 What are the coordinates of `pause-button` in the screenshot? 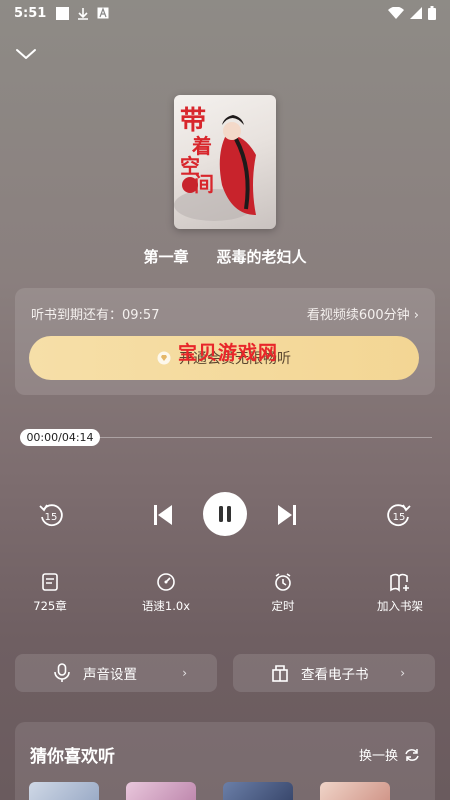 It's located at (225, 514).